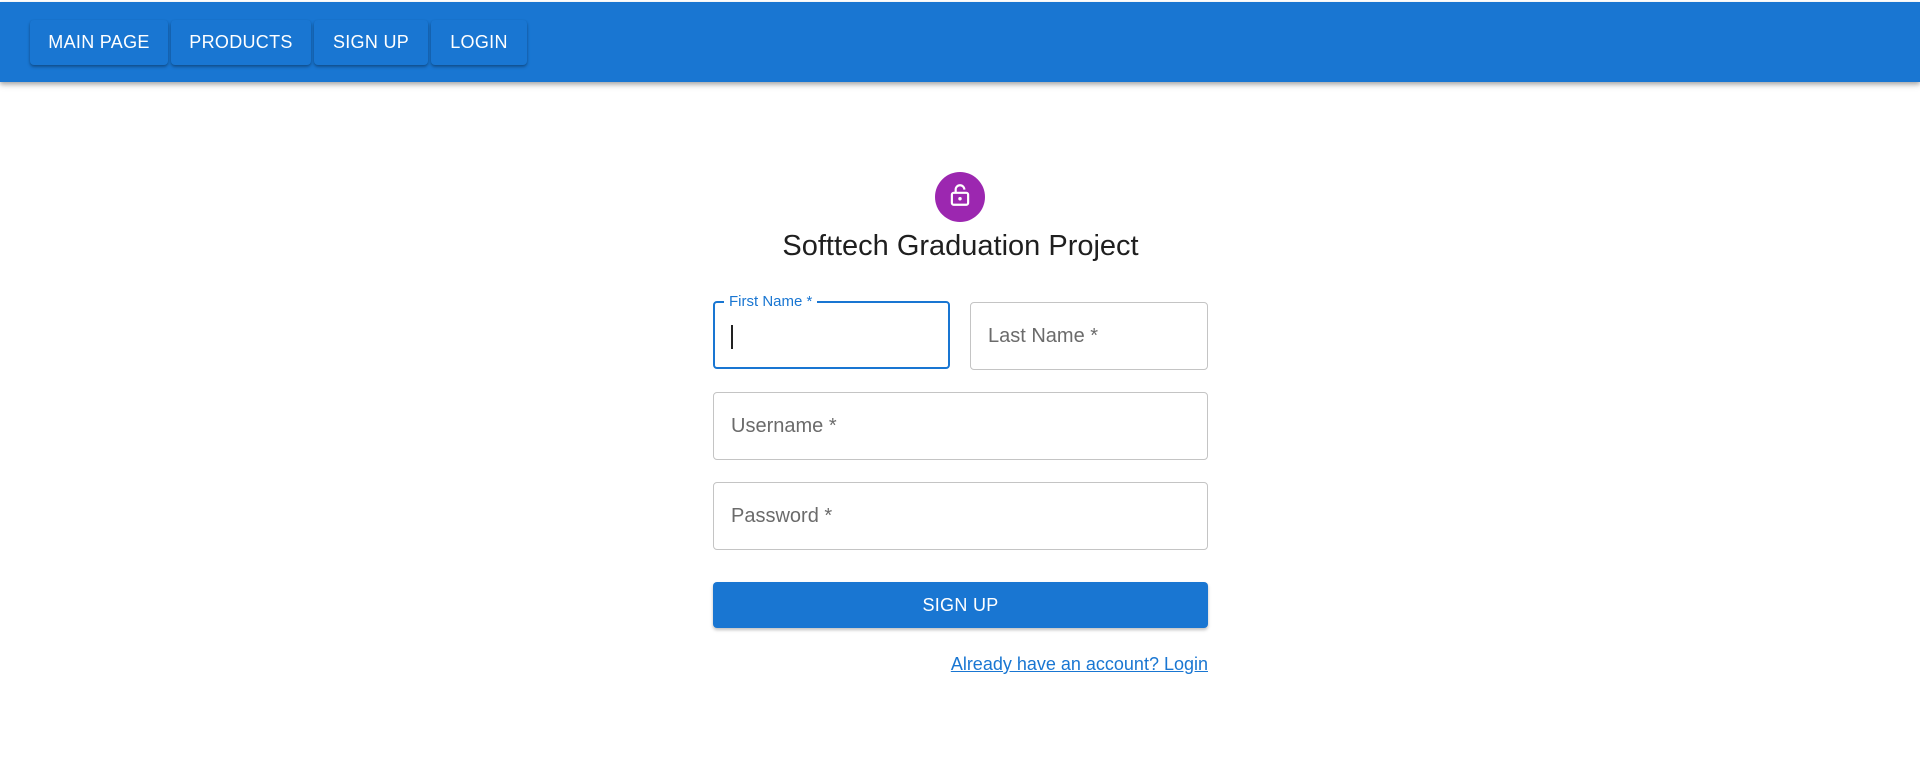 The width and height of the screenshot is (1920, 770). I want to click on last-name-field: Last Name *, so click(1089, 336).